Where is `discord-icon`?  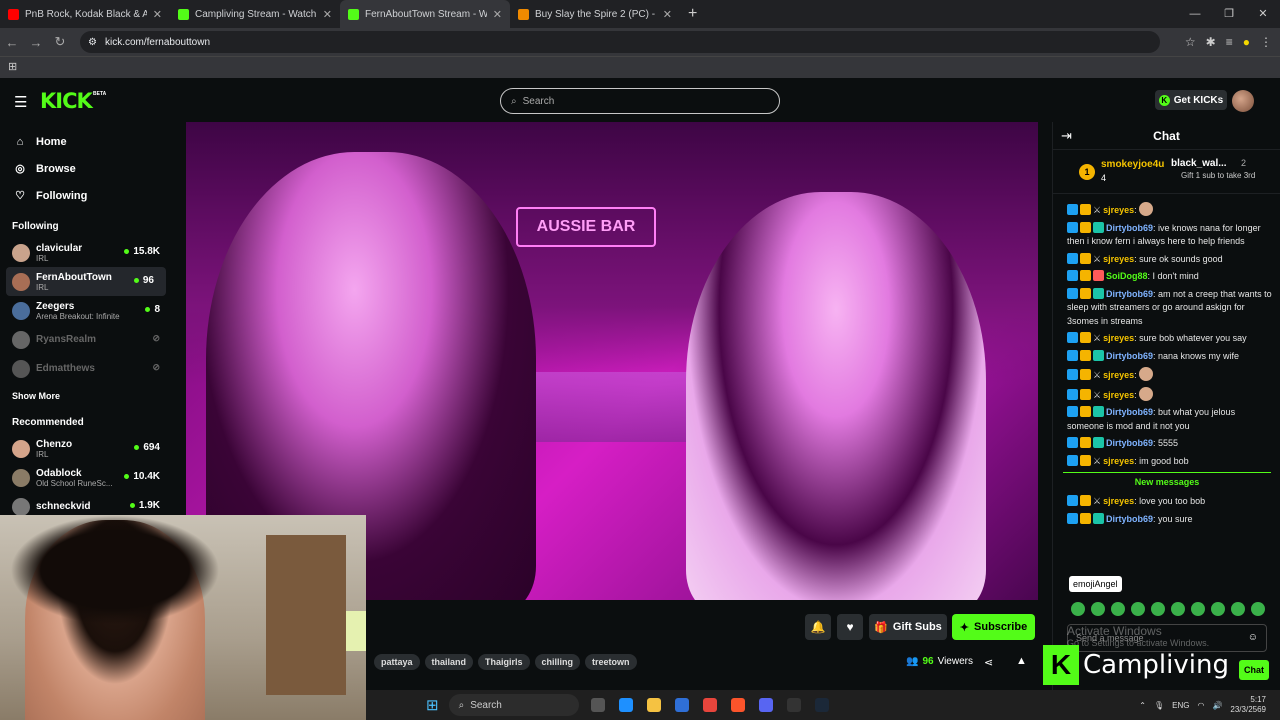 discord-icon is located at coordinates (765, 705).